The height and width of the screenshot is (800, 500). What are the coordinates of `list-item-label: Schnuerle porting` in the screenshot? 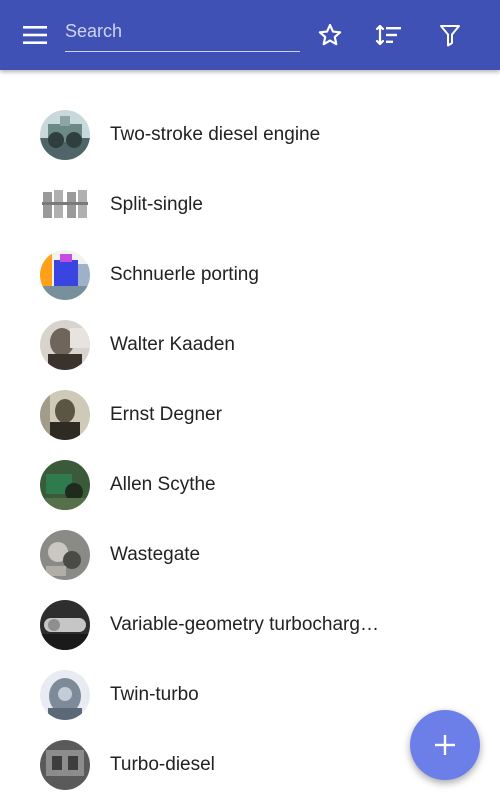 It's located at (184, 274).